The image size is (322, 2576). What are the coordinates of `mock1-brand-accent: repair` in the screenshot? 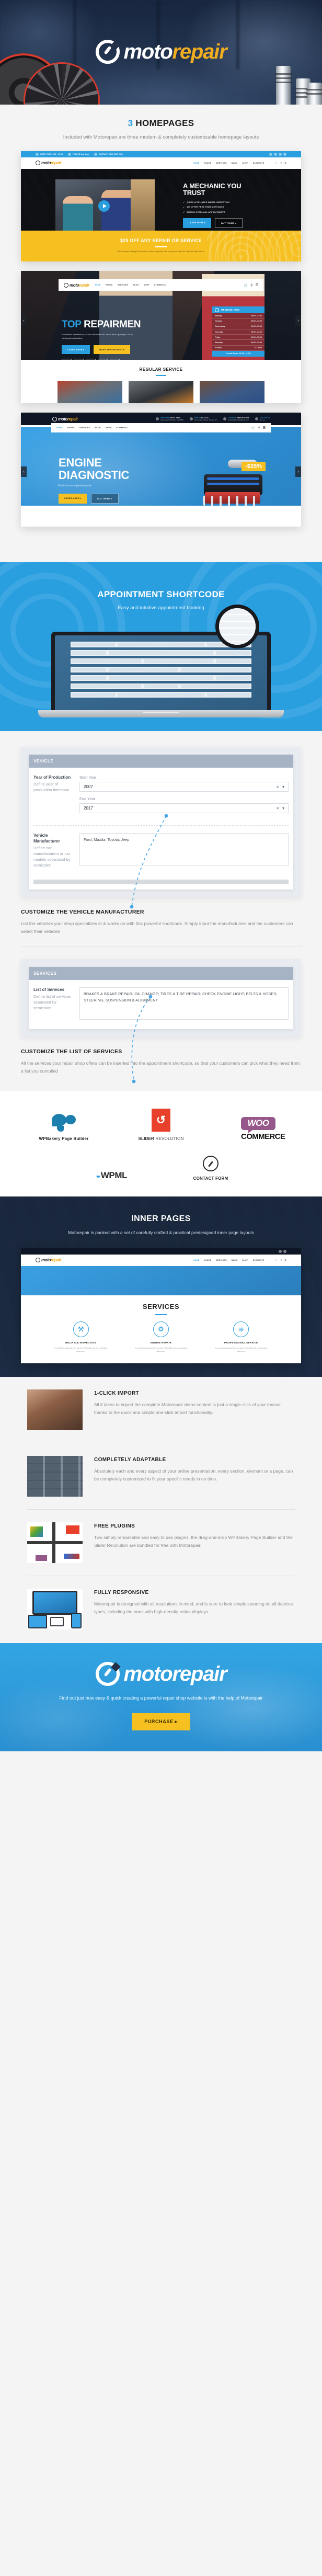 It's located at (55, 164).